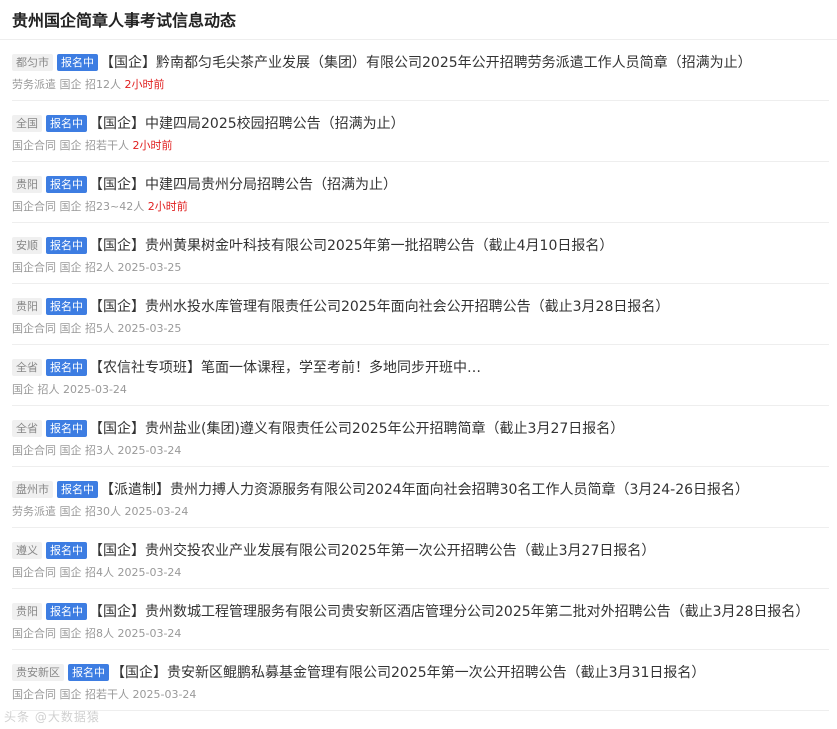 The image size is (837, 729). I want to click on item-meta: 国企合同 国企 招若干人 2025-03-24, so click(420, 695).